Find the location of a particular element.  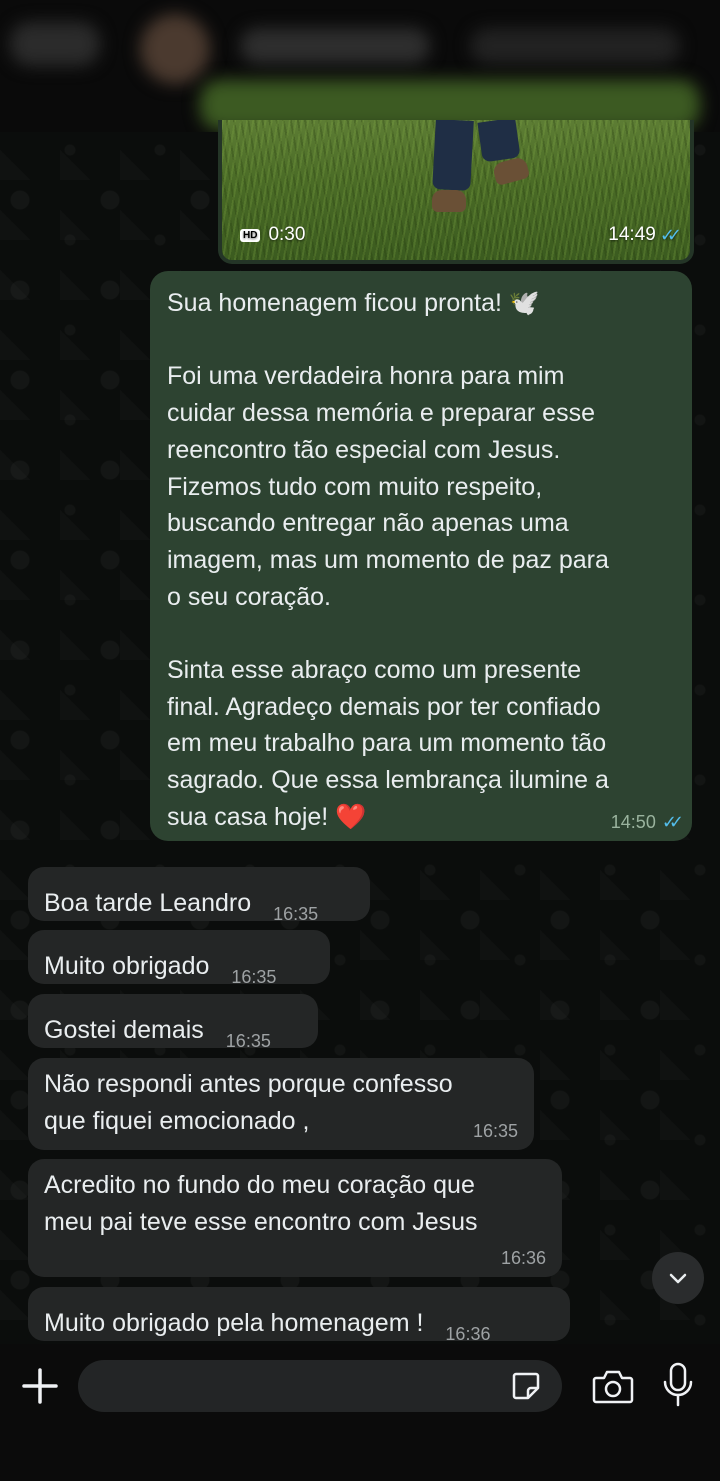

received-message-bubble: Muito obrigado 16:35 is located at coordinates (179, 958).